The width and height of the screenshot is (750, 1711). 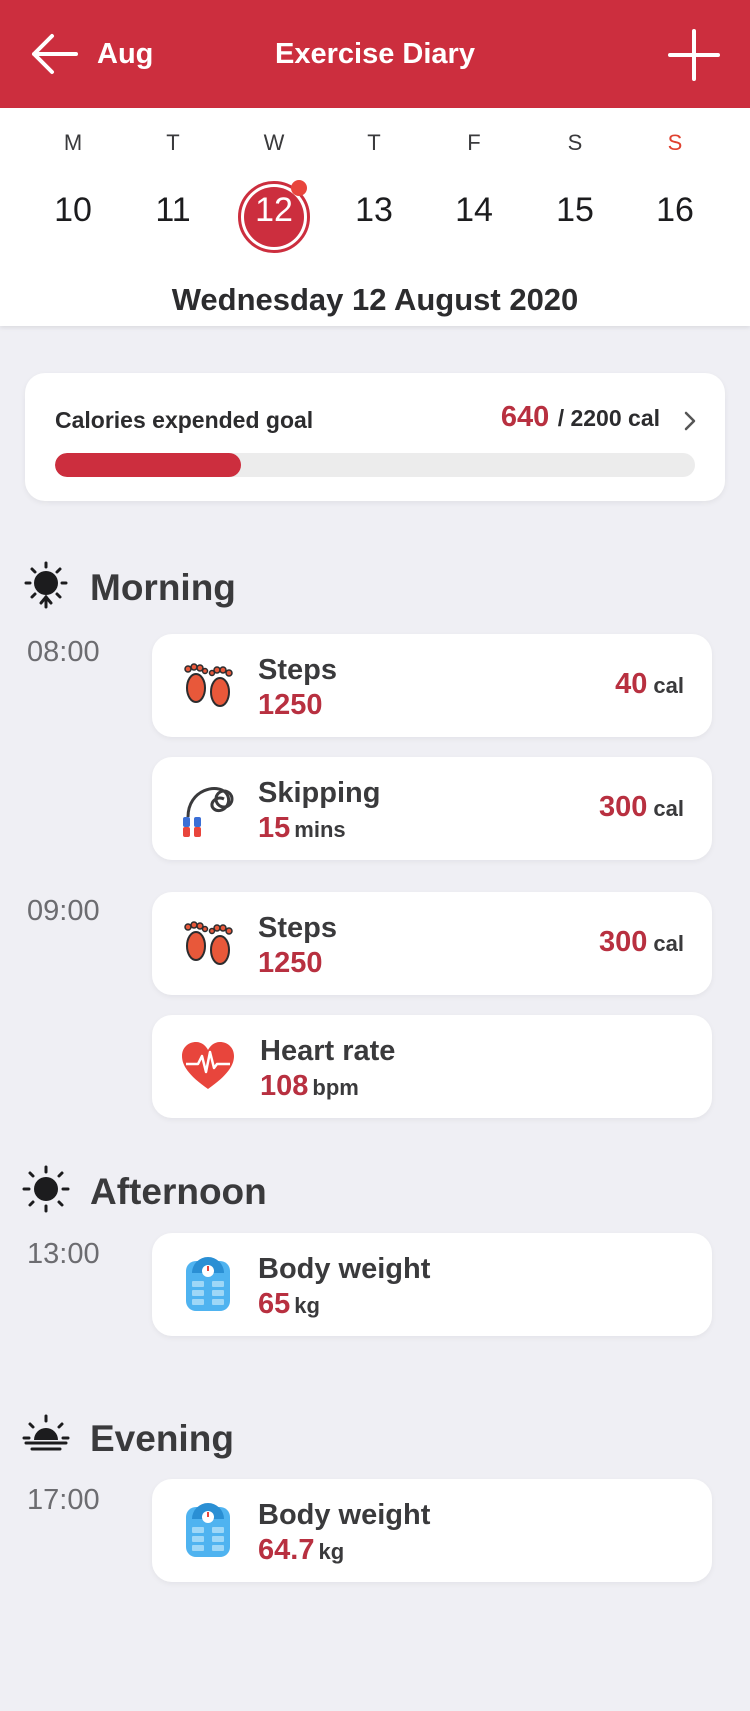 What do you see at coordinates (286, 1550) in the screenshot?
I see `entry-value: 64.7` at bounding box center [286, 1550].